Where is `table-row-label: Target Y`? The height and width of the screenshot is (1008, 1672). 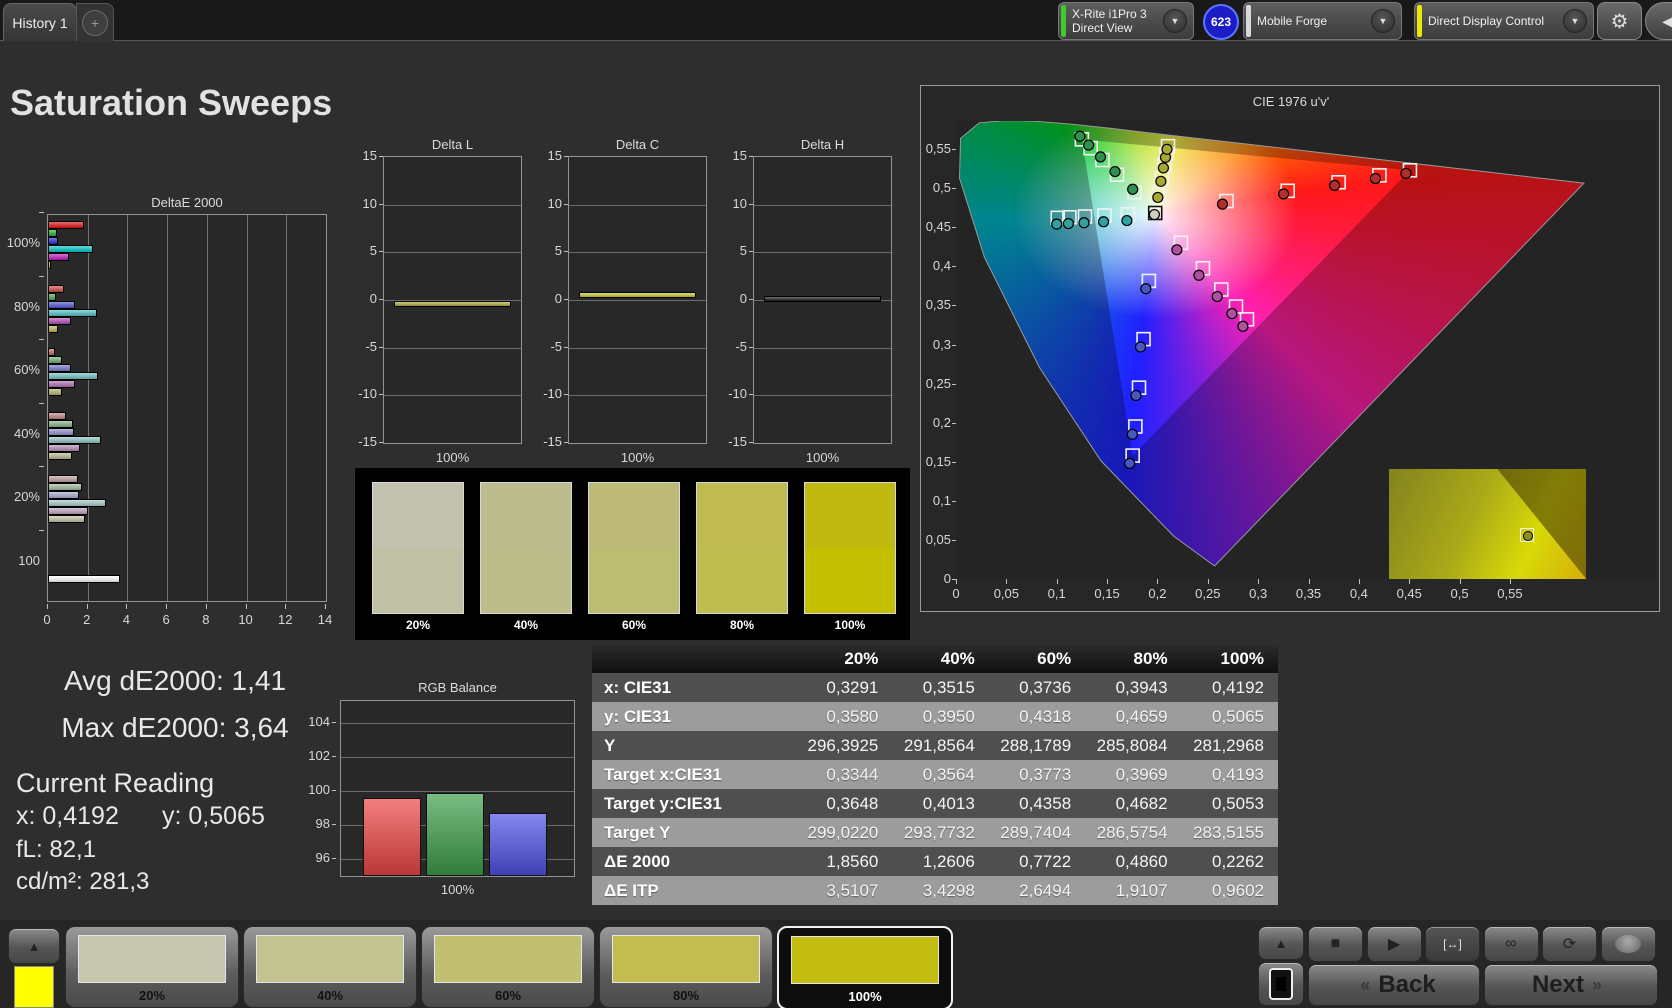 table-row-label: Target Y is located at coordinates (694, 832).